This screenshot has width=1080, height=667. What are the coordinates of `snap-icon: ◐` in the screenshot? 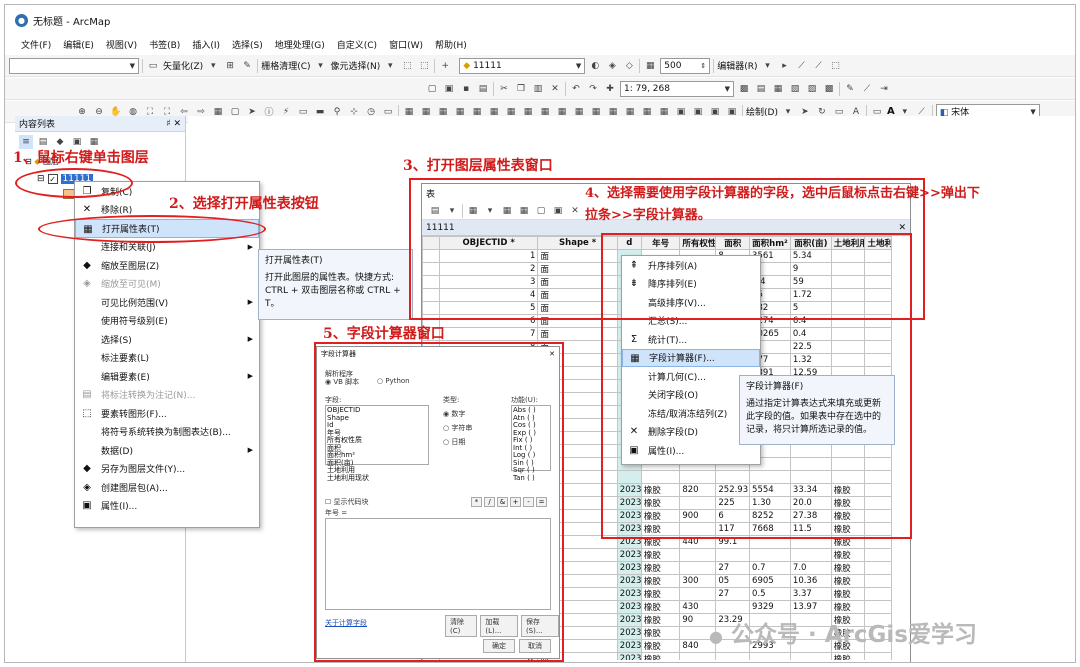 It's located at (595, 66).